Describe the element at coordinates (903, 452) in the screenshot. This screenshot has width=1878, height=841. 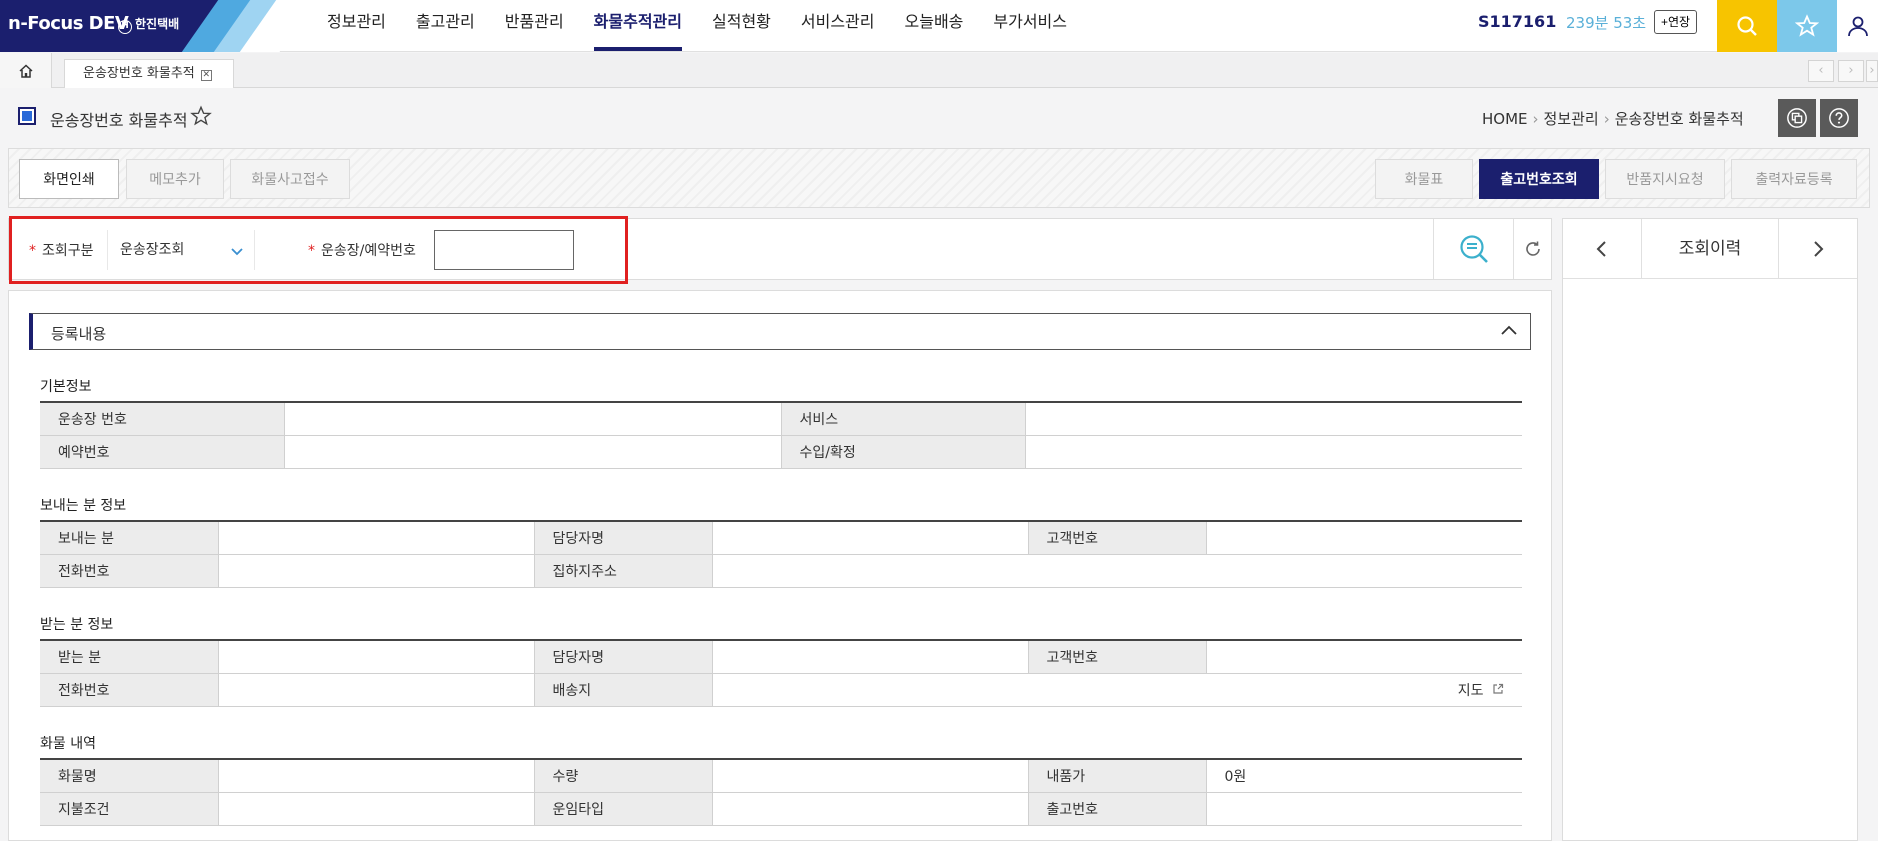
I see `import-confirm-header: 수입/확정` at that location.